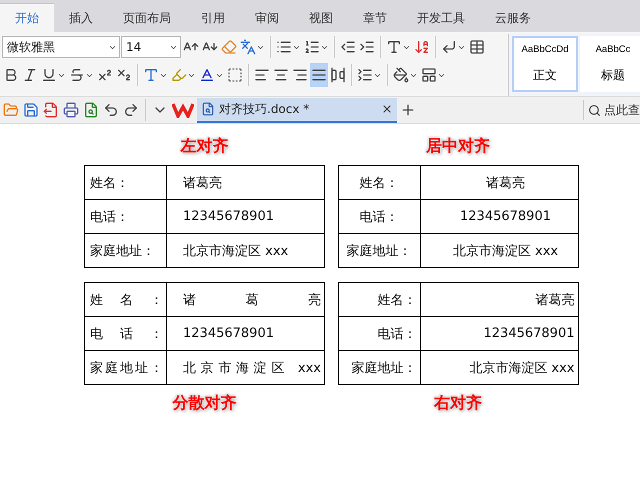 The height and width of the screenshot is (480, 640). What do you see at coordinates (131, 110) in the screenshot?
I see `redo-icon` at bounding box center [131, 110].